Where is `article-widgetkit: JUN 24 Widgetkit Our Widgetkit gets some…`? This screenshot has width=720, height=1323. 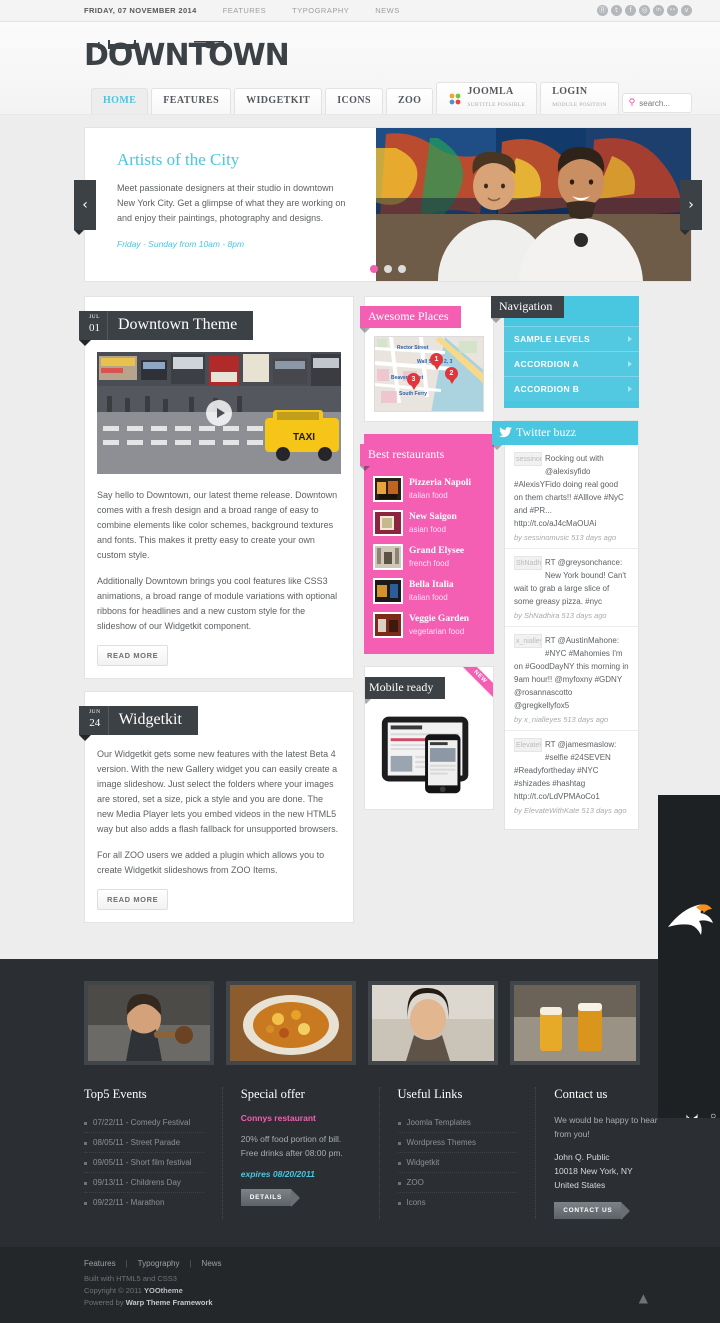
article-widgetkit: JUN 24 Widgetkit Our Widgetkit gets some… is located at coordinates (216, 807).